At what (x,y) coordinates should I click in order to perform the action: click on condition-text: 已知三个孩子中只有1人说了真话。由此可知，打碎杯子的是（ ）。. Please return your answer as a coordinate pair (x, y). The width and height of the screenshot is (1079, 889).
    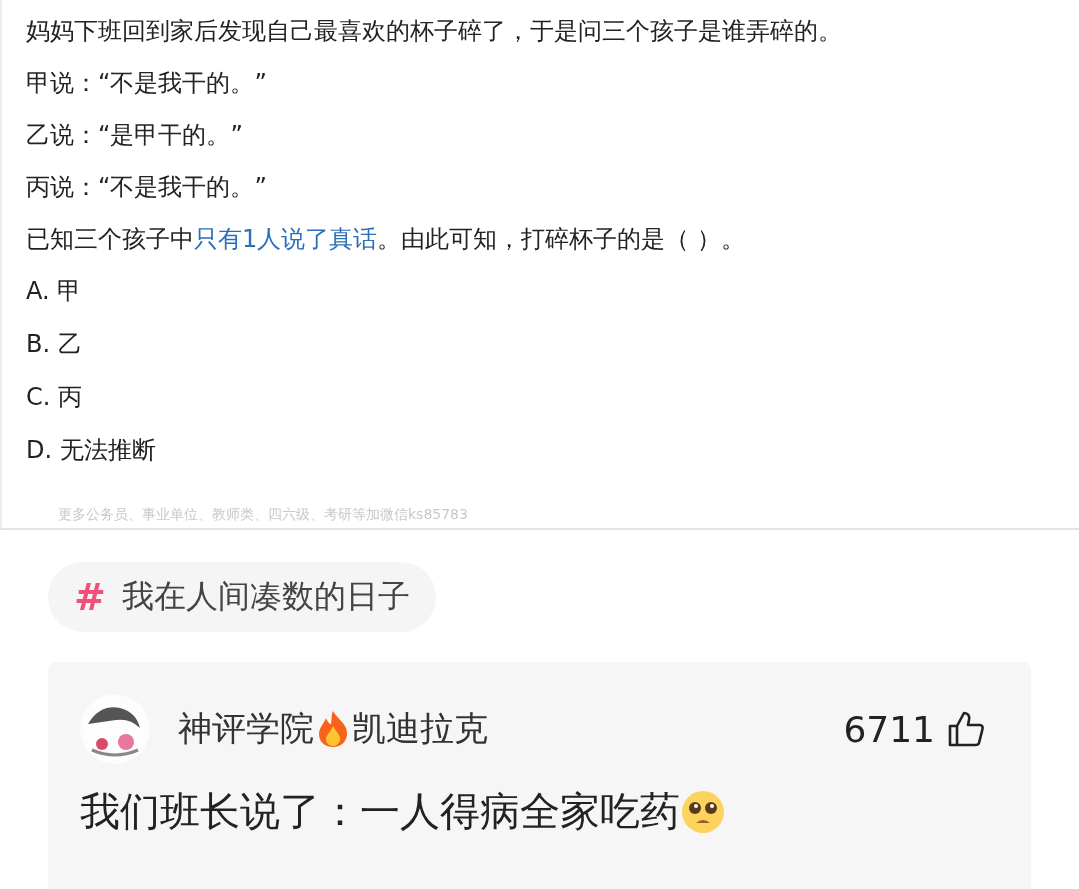
    Looking at the image, I should click on (386, 239).